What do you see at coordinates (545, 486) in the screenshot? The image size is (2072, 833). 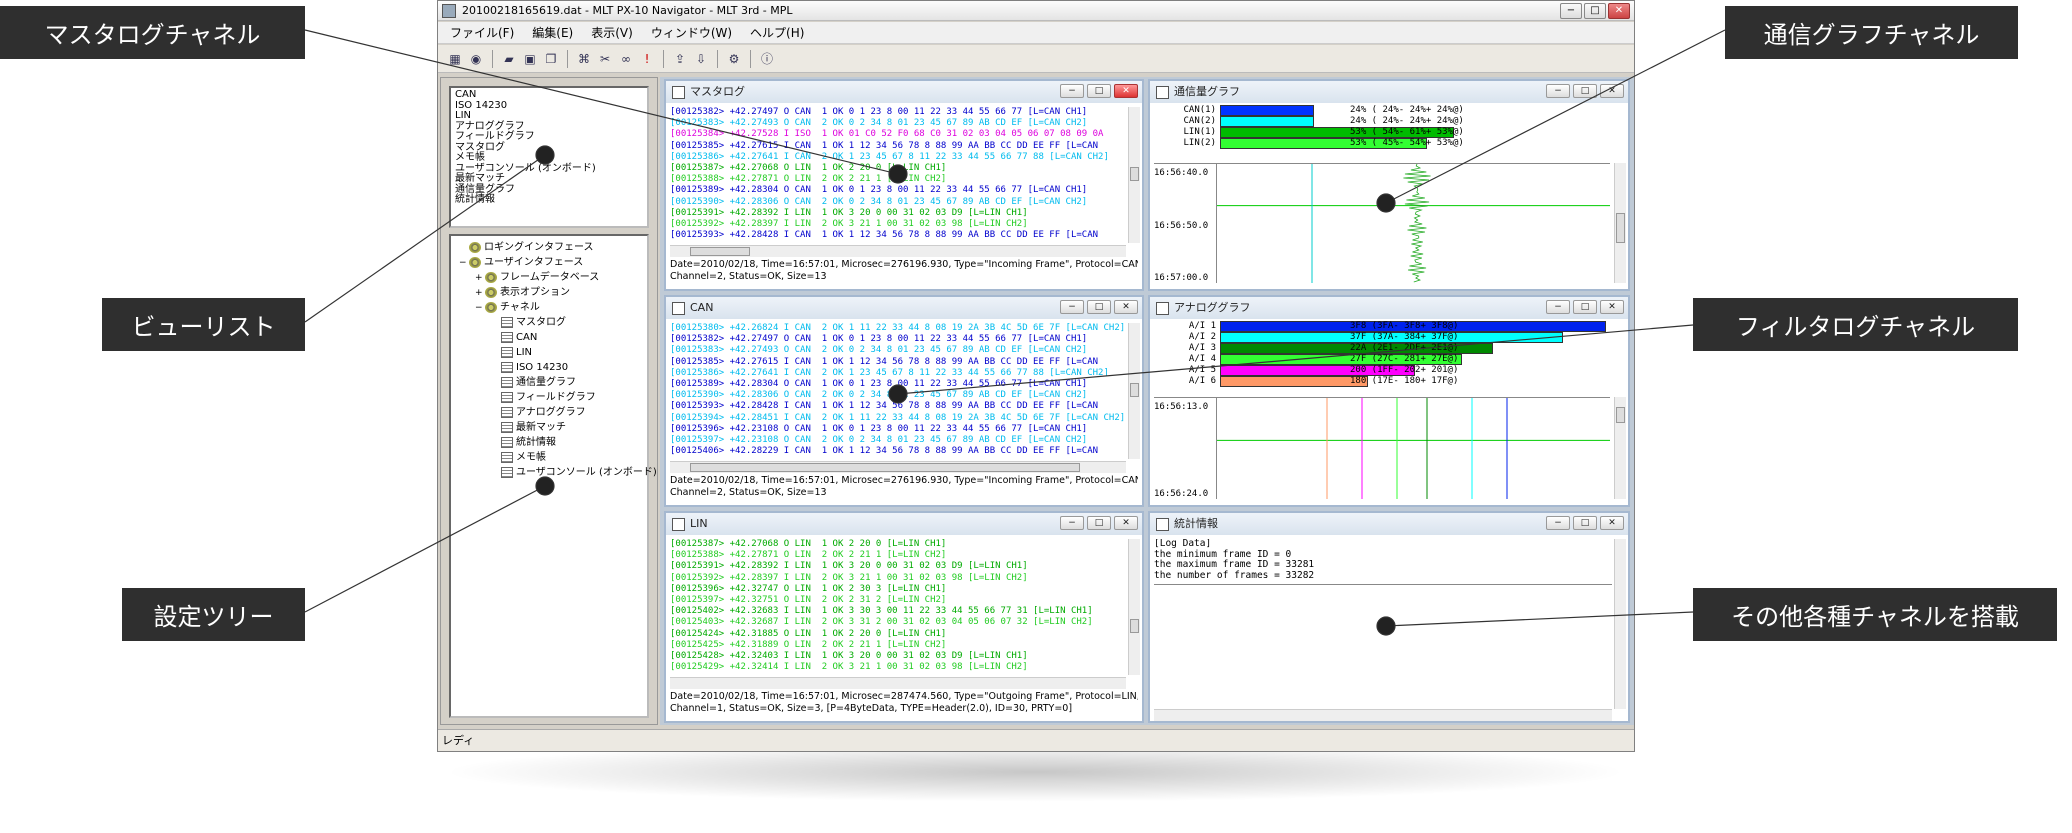 I see `callout-dot-settings-tree` at bounding box center [545, 486].